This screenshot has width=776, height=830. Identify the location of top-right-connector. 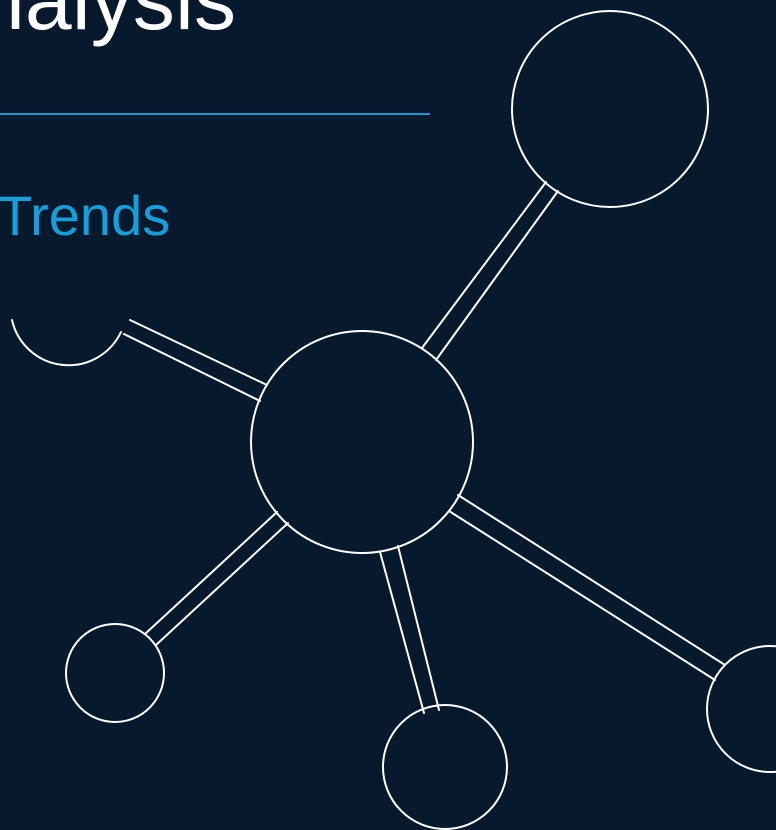
(490, 271).